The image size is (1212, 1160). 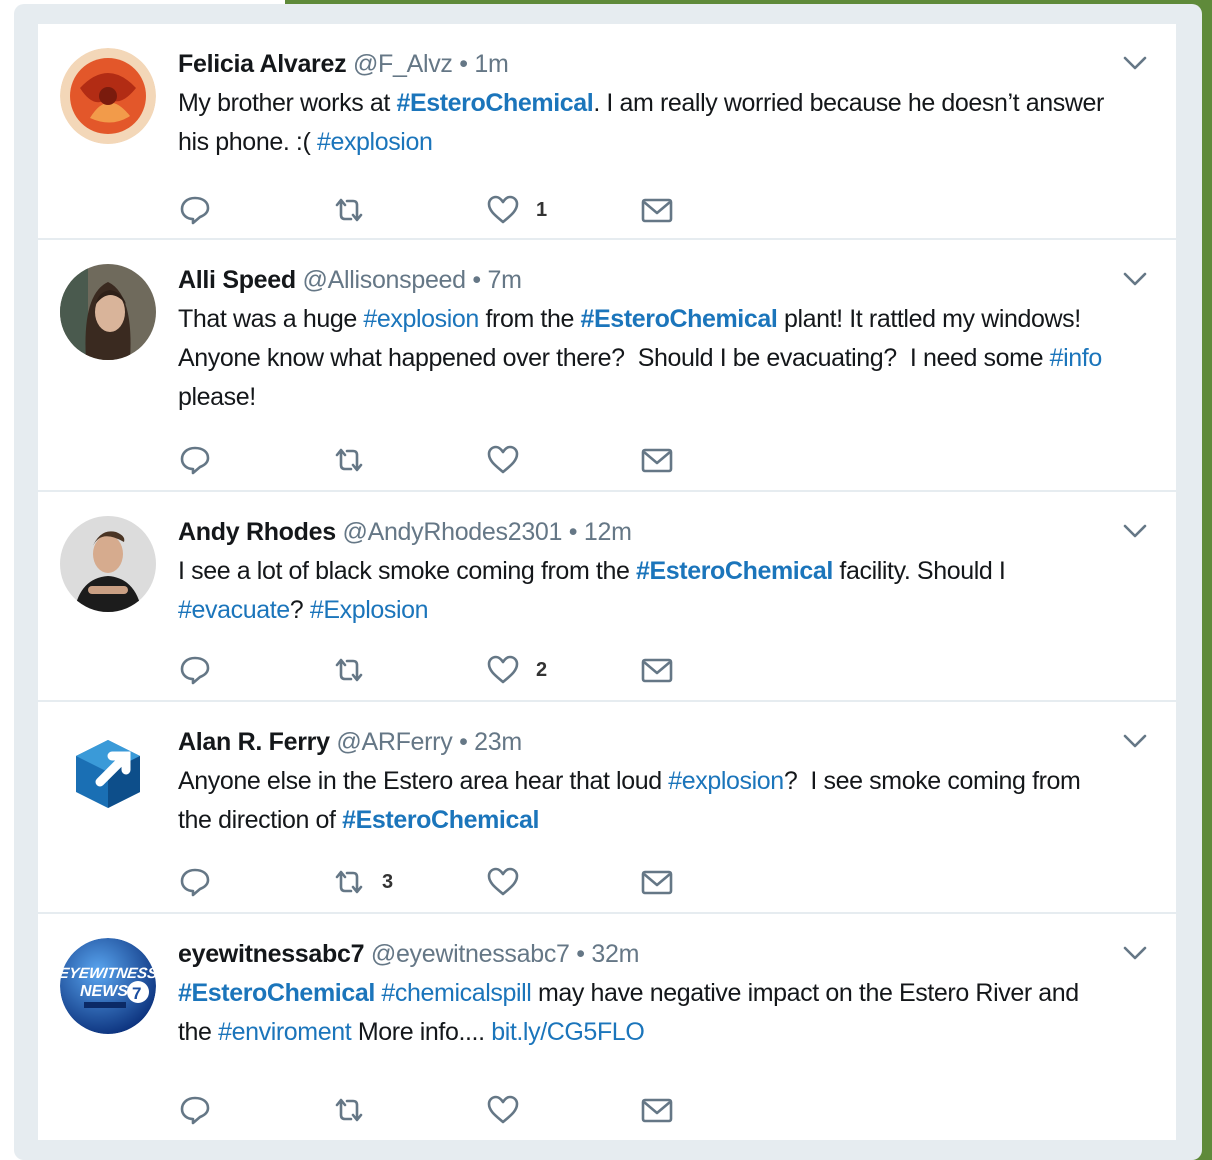 I want to click on tweet-timestamp: 23m, so click(x=498, y=742).